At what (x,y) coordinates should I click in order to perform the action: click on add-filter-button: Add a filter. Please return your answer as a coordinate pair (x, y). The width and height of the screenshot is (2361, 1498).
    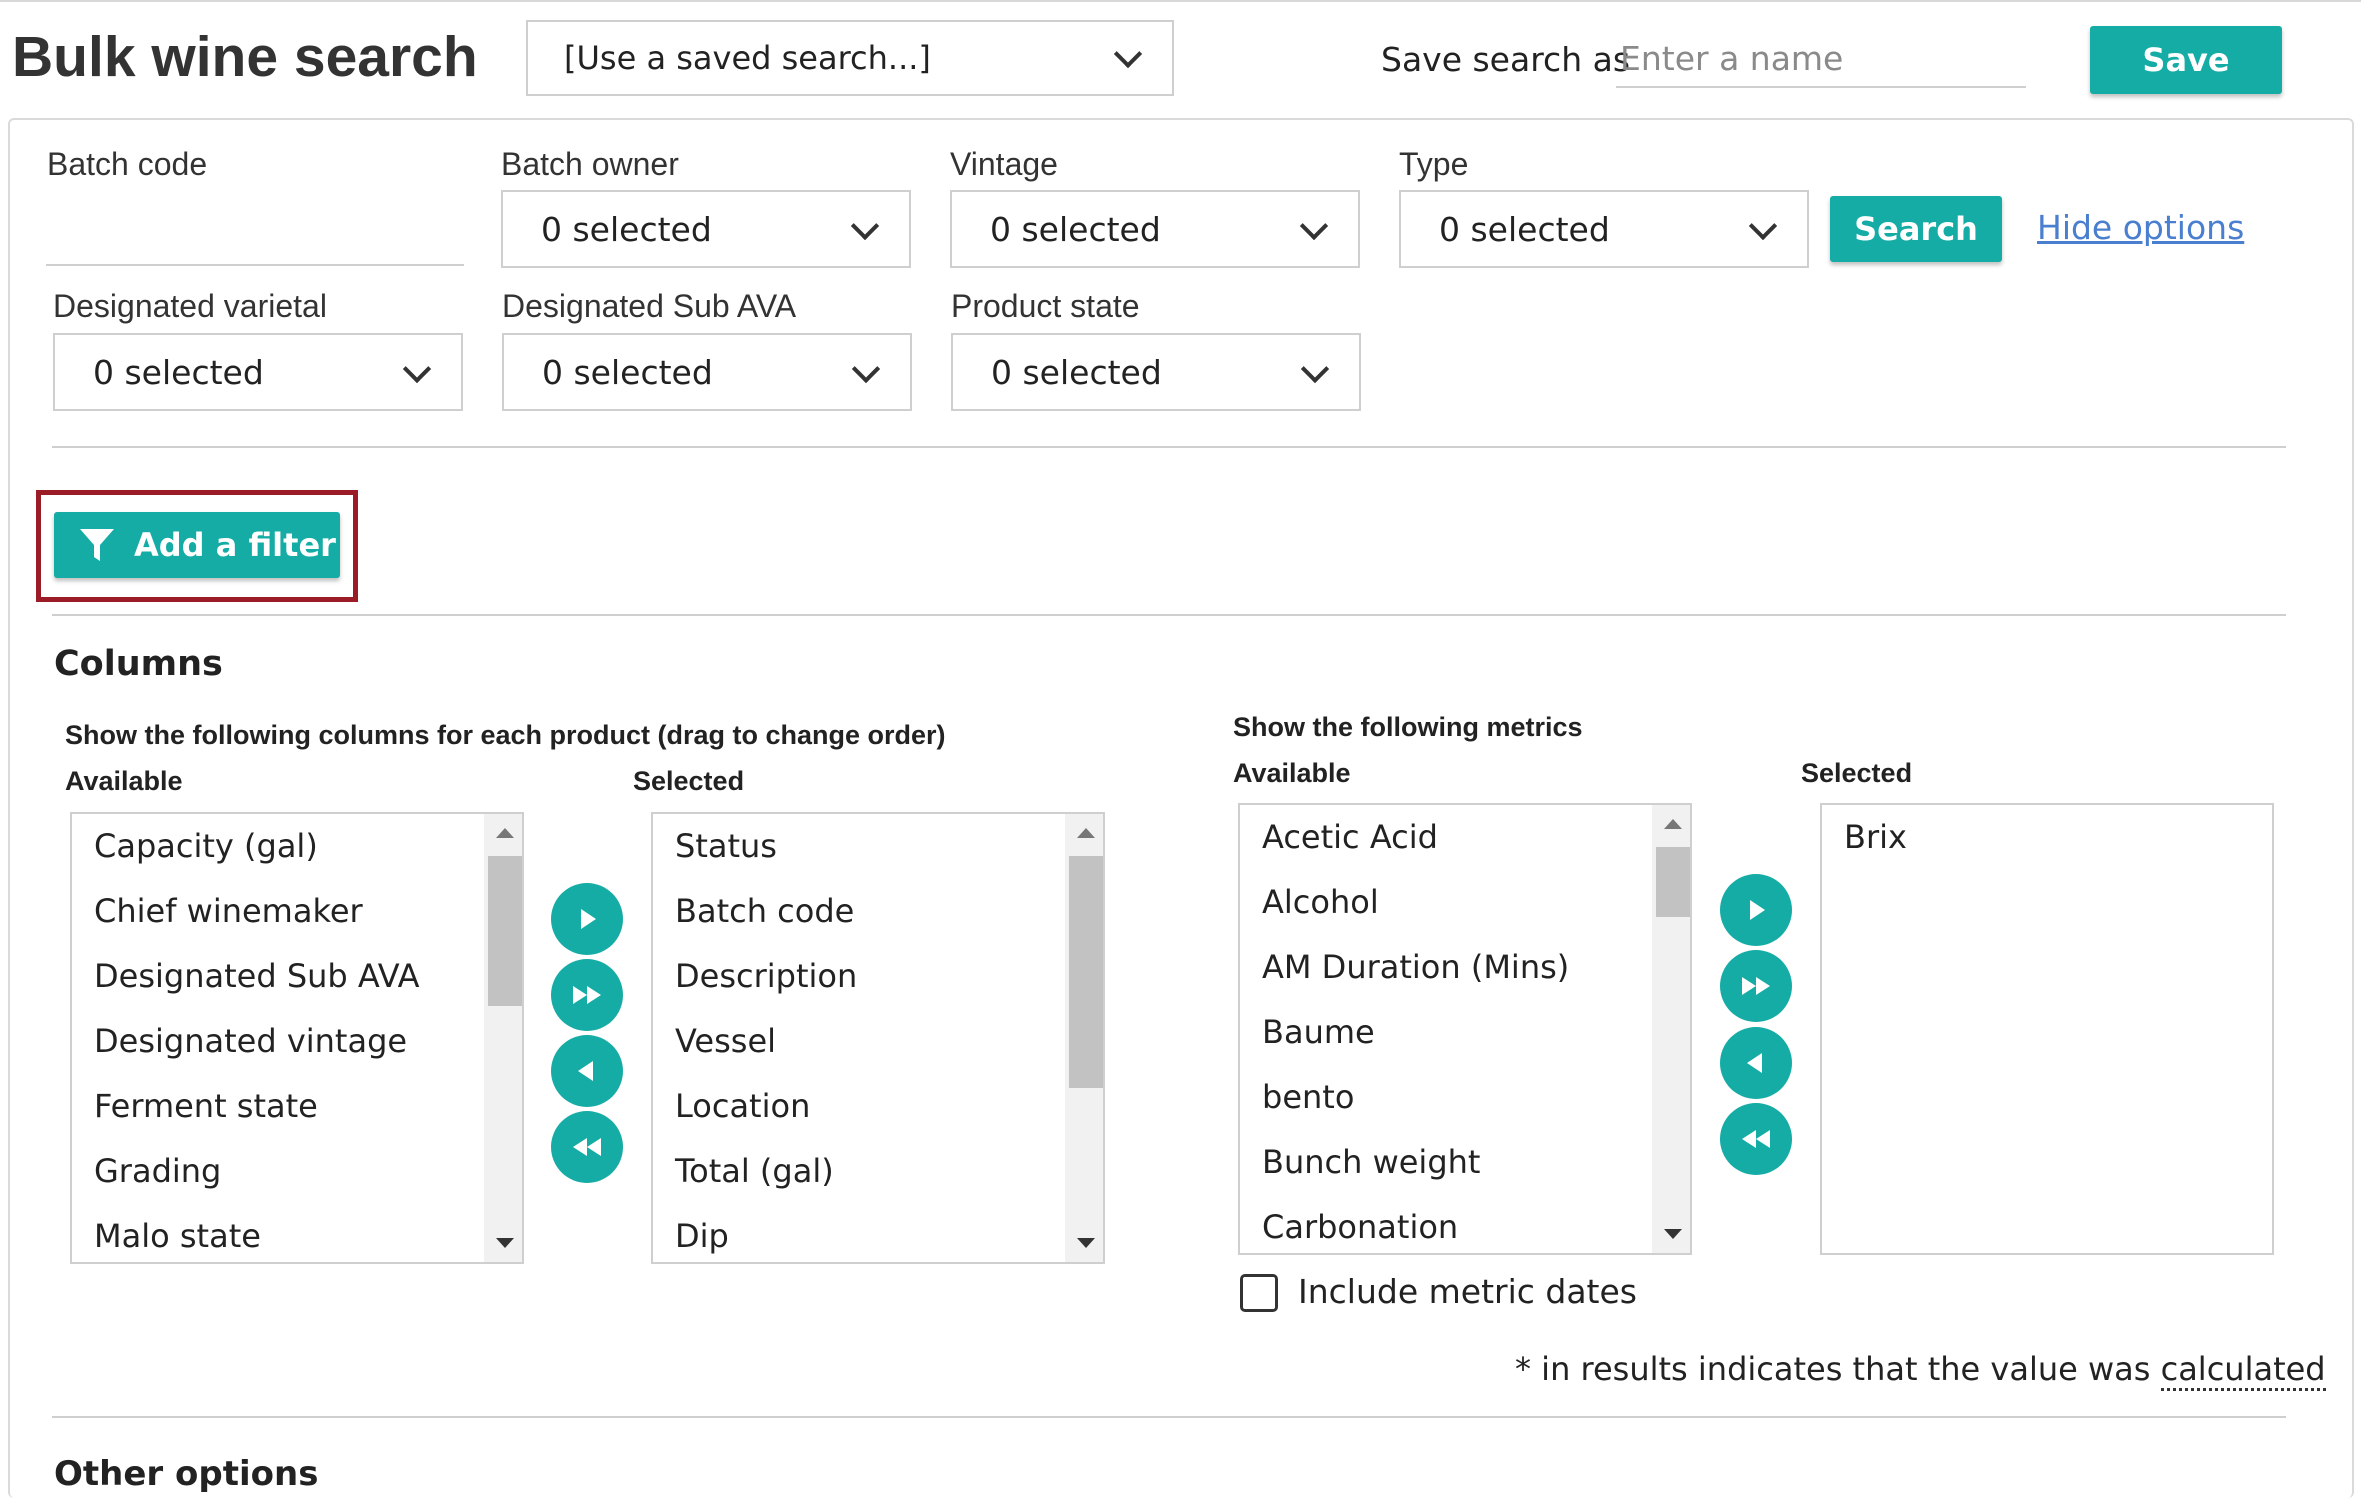
    Looking at the image, I should click on (197, 545).